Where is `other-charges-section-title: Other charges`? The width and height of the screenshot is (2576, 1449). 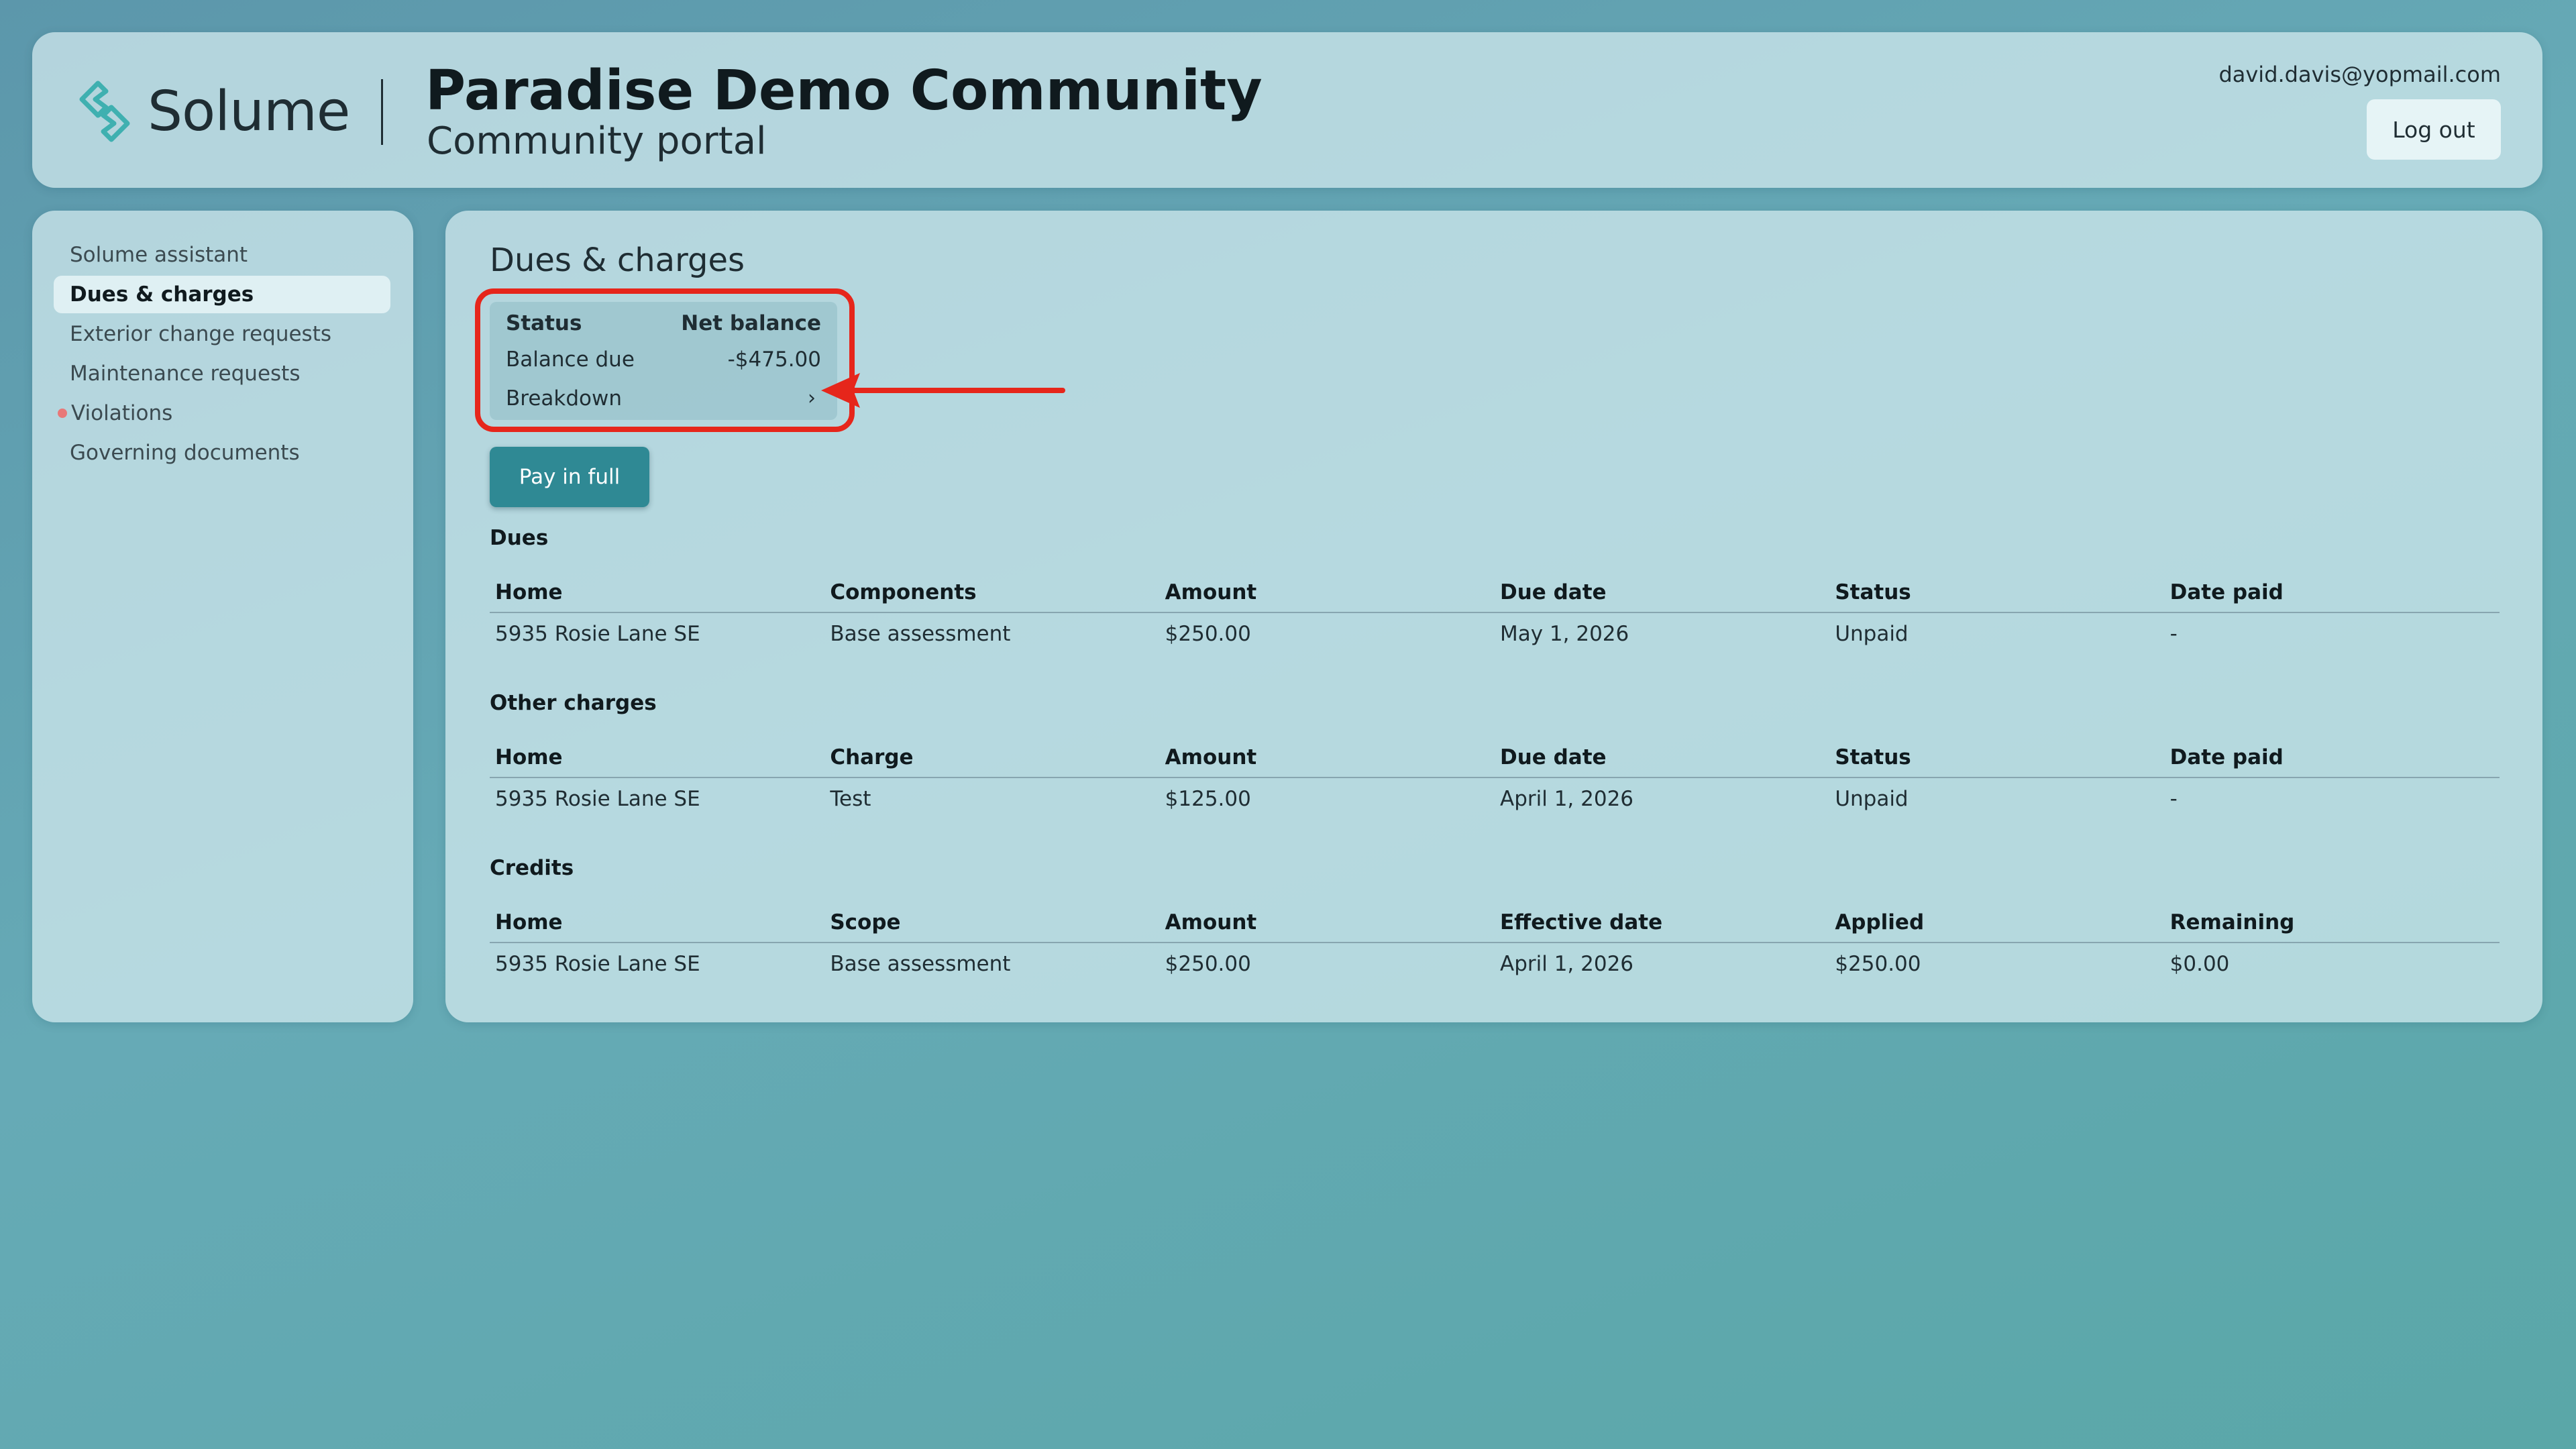
other-charges-section-title: Other charges is located at coordinates (573, 703).